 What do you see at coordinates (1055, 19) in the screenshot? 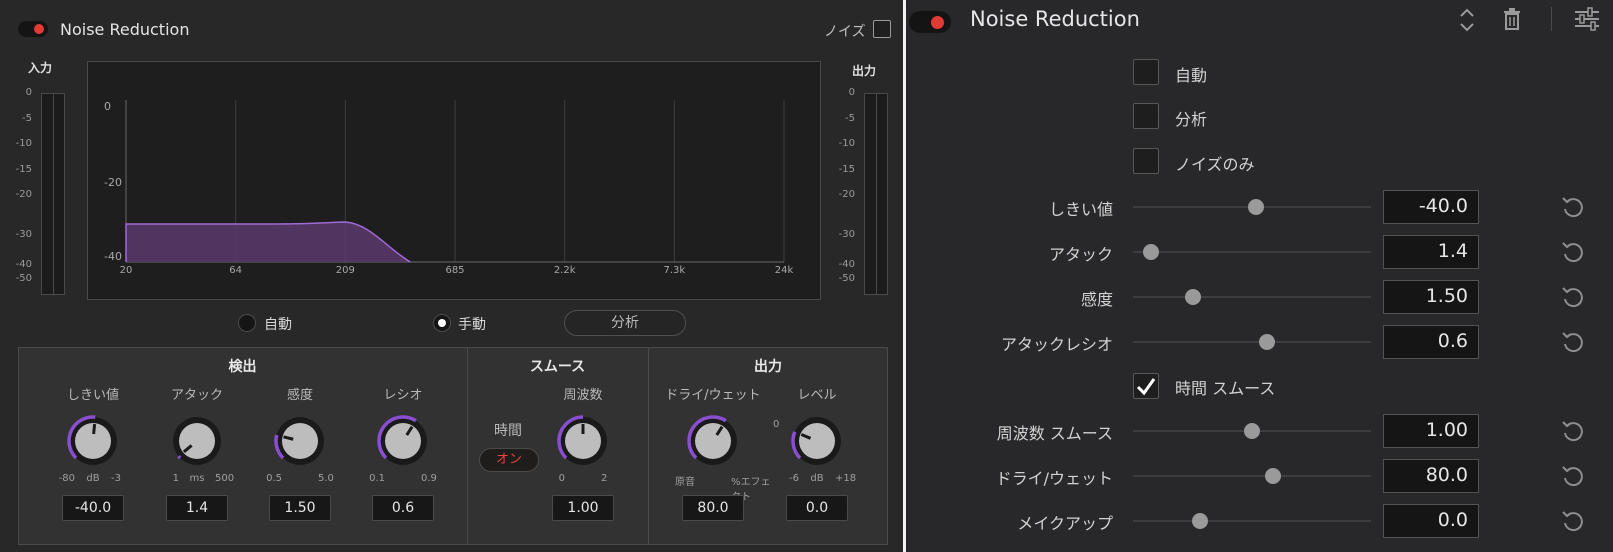
I see `plugin-title-large: Noise Reduction` at bounding box center [1055, 19].